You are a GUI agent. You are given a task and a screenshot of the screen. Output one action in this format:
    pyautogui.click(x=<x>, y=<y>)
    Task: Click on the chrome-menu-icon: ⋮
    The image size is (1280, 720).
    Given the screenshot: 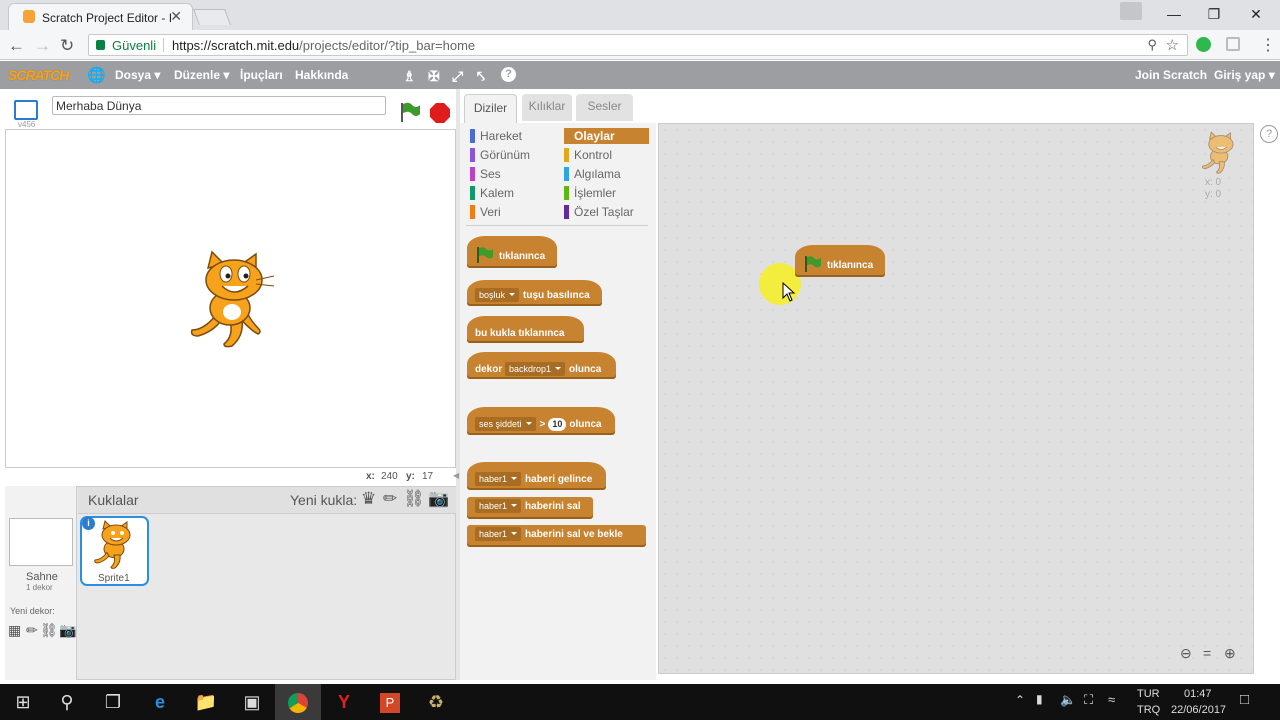 What is the action you would take?
    pyautogui.click(x=1268, y=45)
    